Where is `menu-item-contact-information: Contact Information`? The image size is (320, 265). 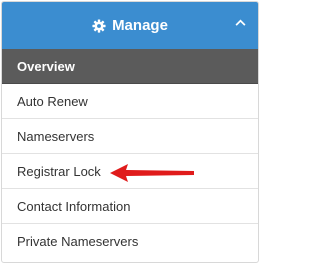
menu-item-contact-information: Contact Information is located at coordinates (130, 206).